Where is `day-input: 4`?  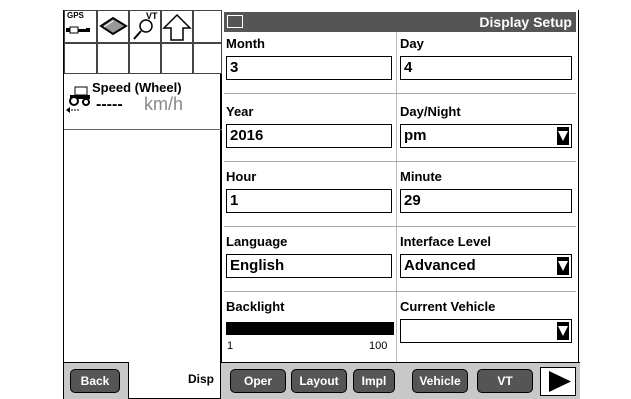
day-input: 4 is located at coordinates (486, 68).